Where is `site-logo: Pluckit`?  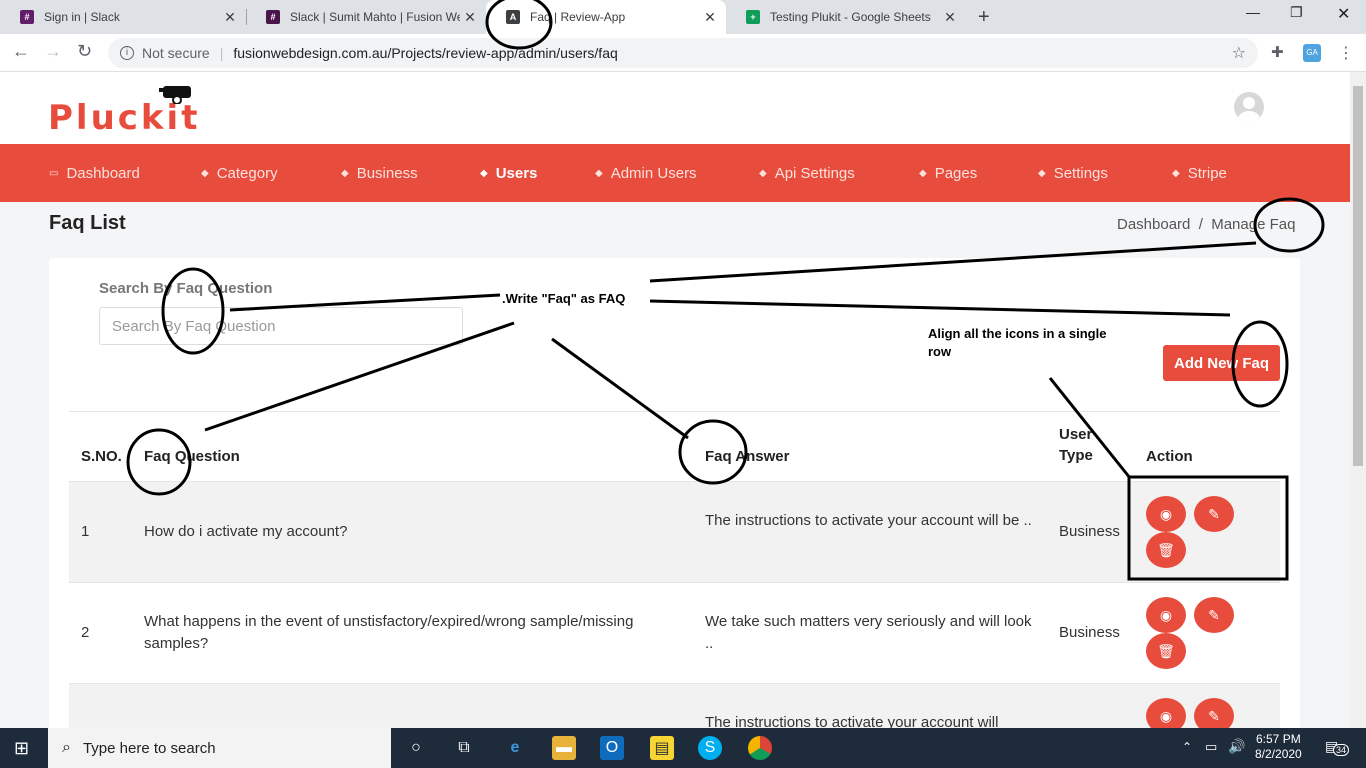
site-logo: Pluckit is located at coordinates (124, 118).